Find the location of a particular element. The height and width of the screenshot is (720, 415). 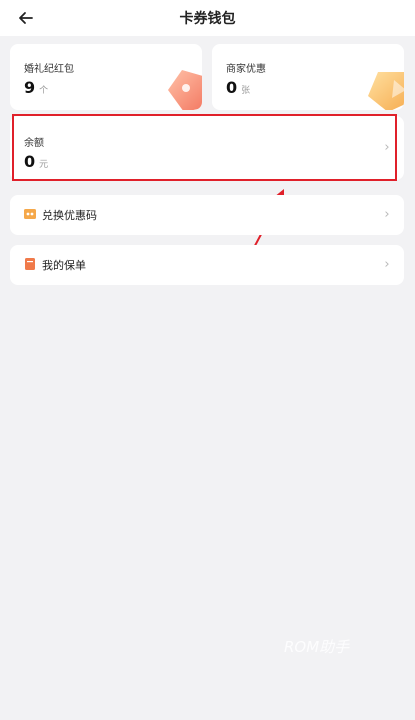

redeem-code-row: 兑换优惠码 › is located at coordinates (207, 215).